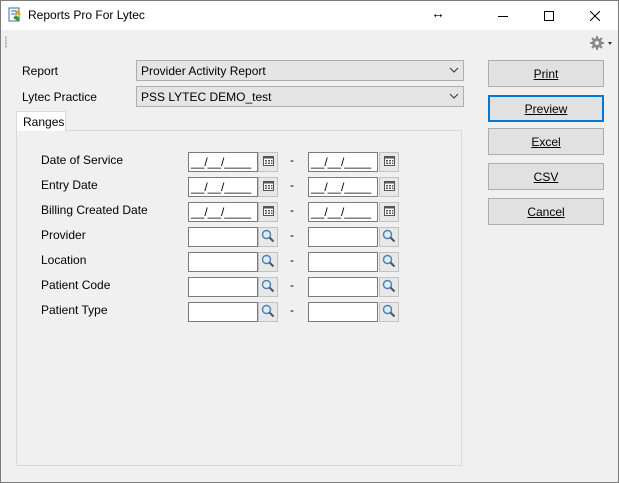 Image resolution: width=619 pixels, height=483 pixels. I want to click on close-button, so click(595, 15).